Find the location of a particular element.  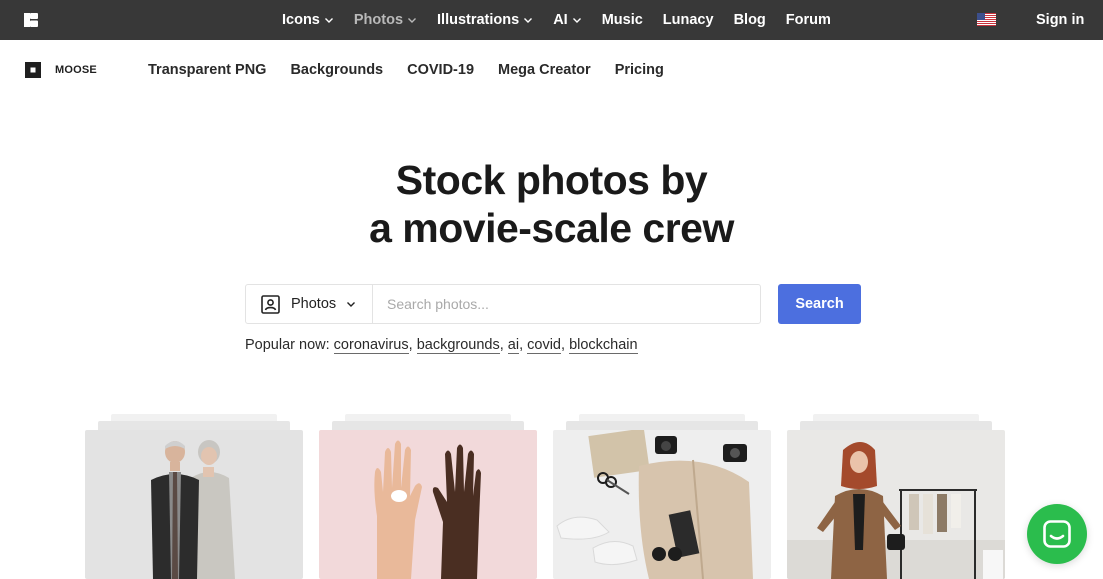

nav-forum-label: Forum is located at coordinates (808, 20).